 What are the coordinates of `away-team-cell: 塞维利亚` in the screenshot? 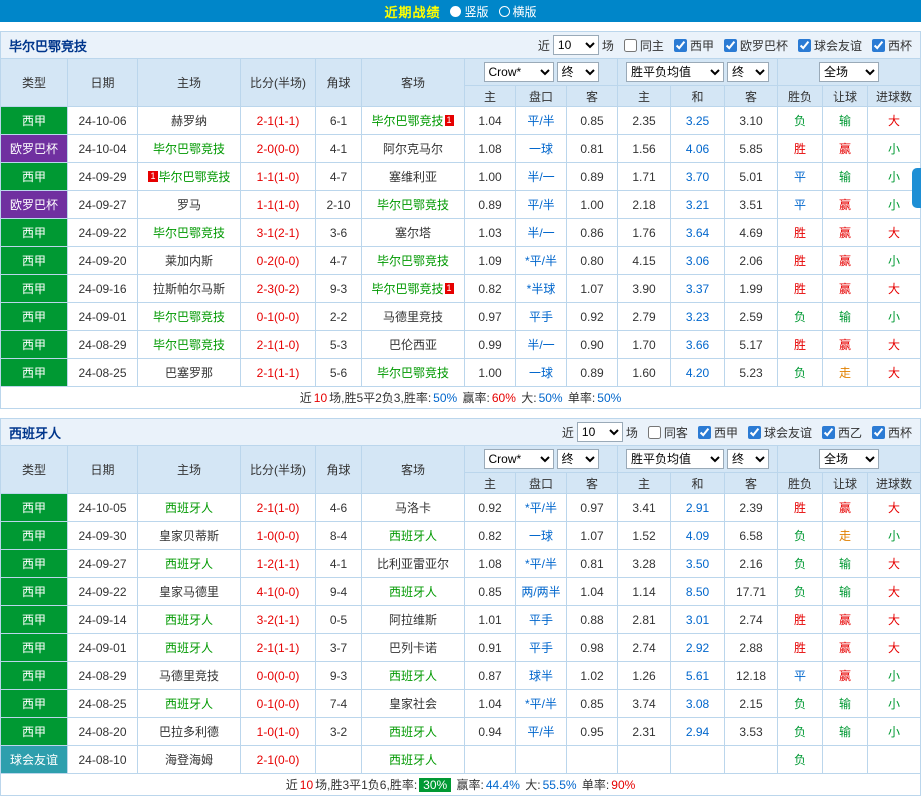 It's located at (413, 176).